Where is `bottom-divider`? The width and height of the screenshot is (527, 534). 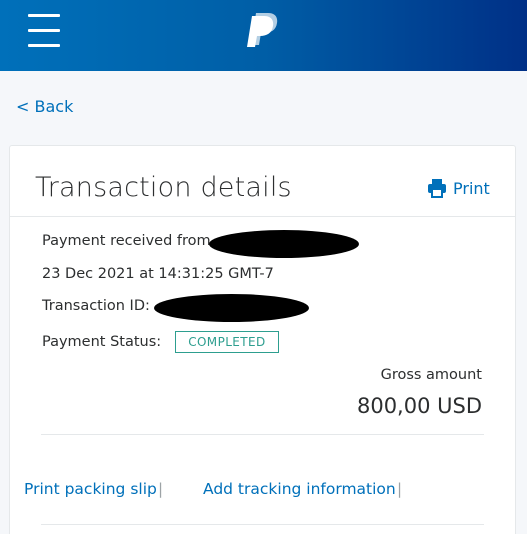
bottom-divider is located at coordinates (262, 524).